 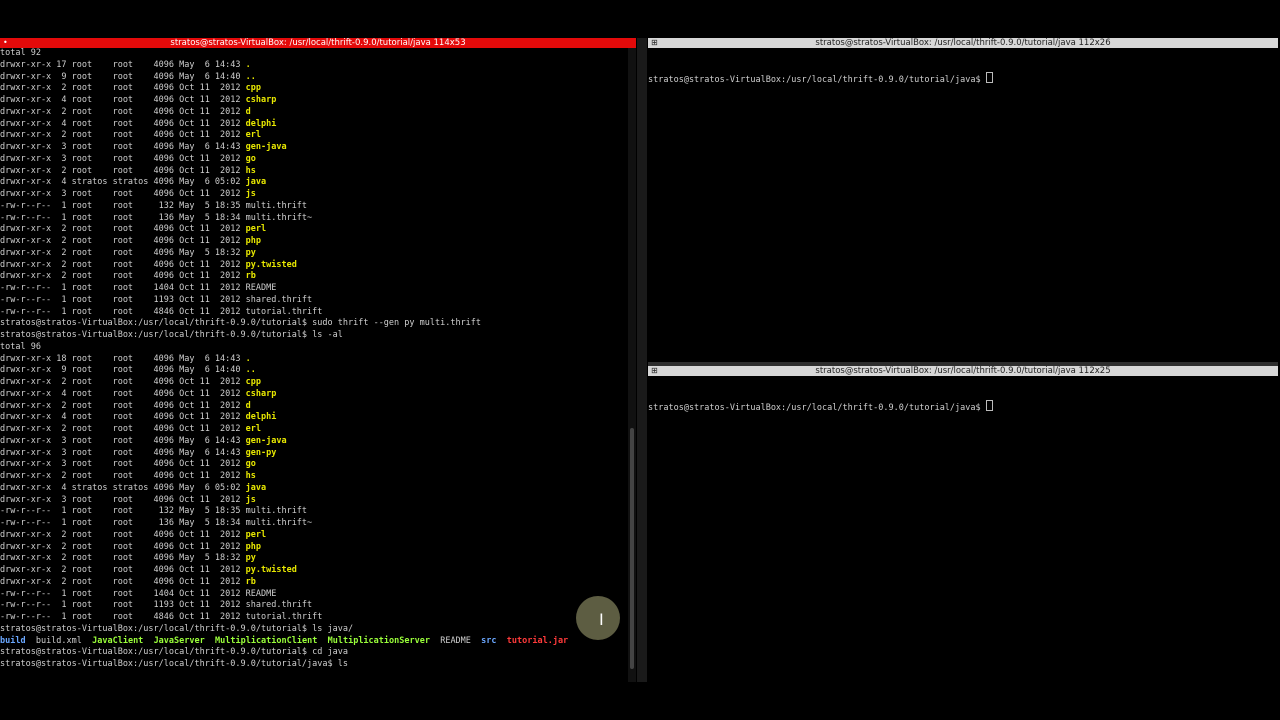 What do you see at coordinates (123, 358) in the screenshot?
I see `terminal-text: drwxr-xr-x 18 root root 4096 May 6 14:43` at bounding box center [123, 358].